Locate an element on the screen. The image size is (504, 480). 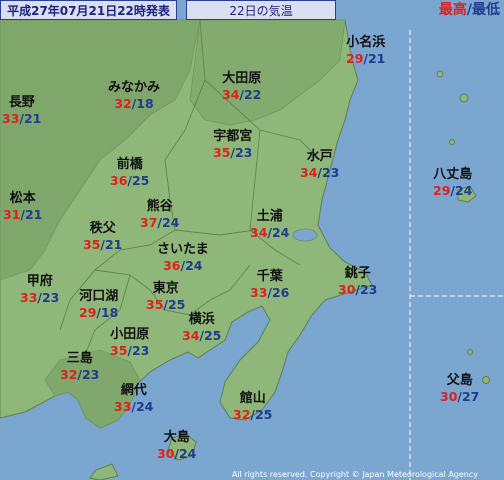
station-name: 東京 is located at coordinates (165, 288).